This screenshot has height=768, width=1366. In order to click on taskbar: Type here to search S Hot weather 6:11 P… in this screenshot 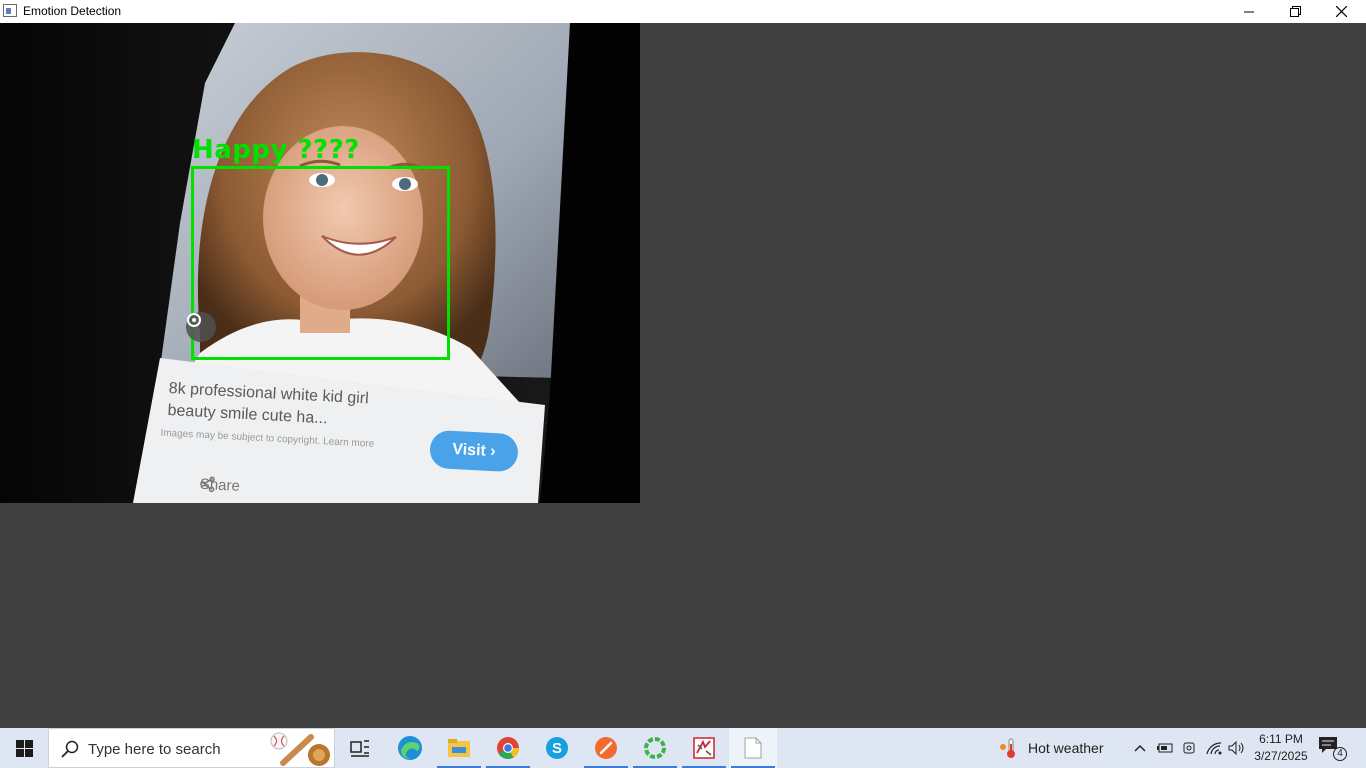, I will do `click(683, 748)`.